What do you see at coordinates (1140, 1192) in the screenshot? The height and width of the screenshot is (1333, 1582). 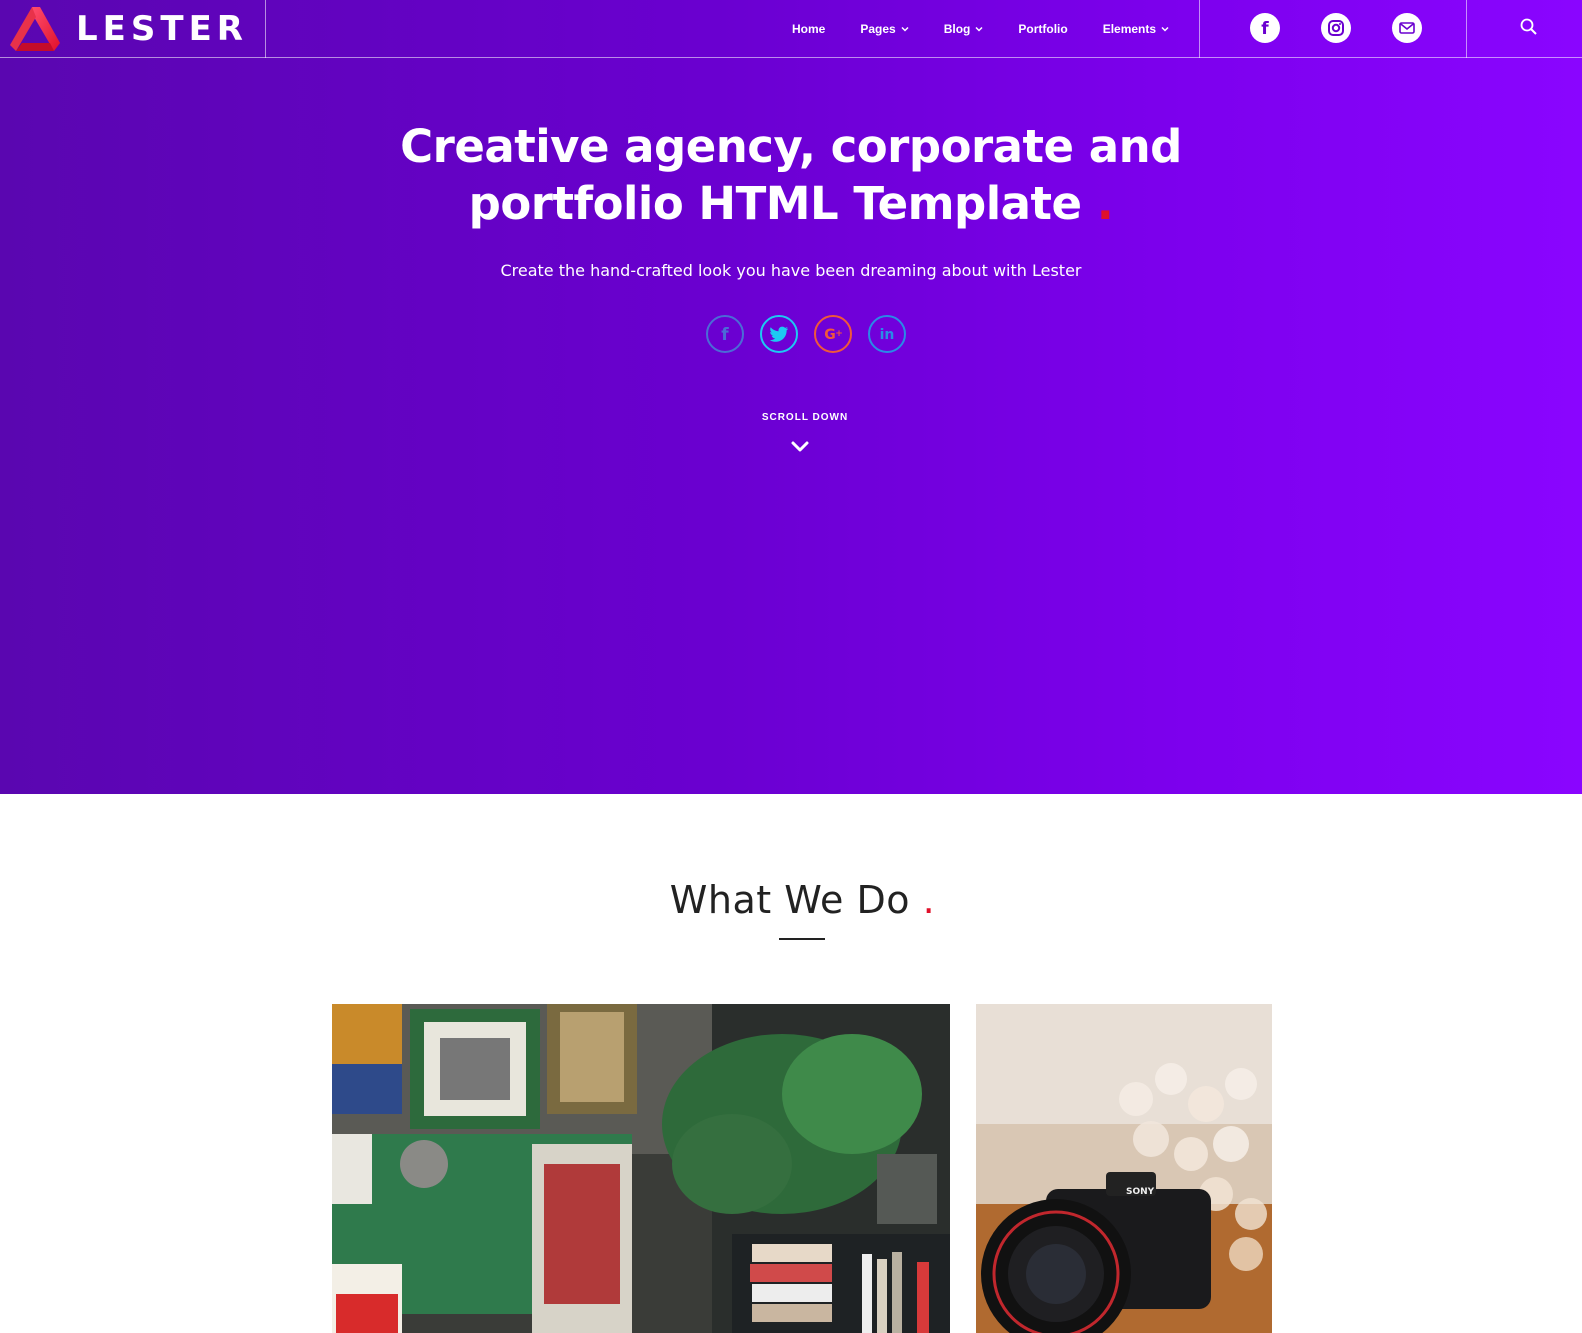 I see `svg-text: SONY` at bounding box center [1140, 1192].